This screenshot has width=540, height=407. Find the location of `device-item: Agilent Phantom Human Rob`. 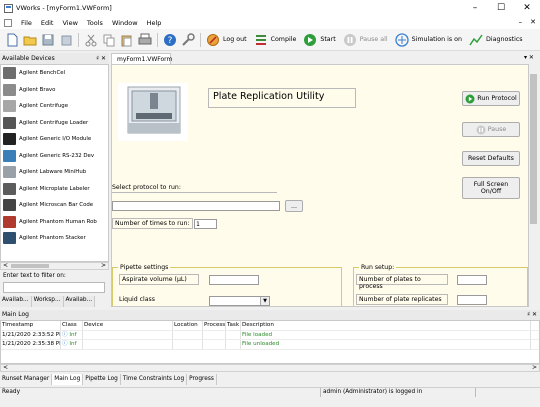

device-item: Agilent Phantom Human Rob is located at coordinates (54, 222).